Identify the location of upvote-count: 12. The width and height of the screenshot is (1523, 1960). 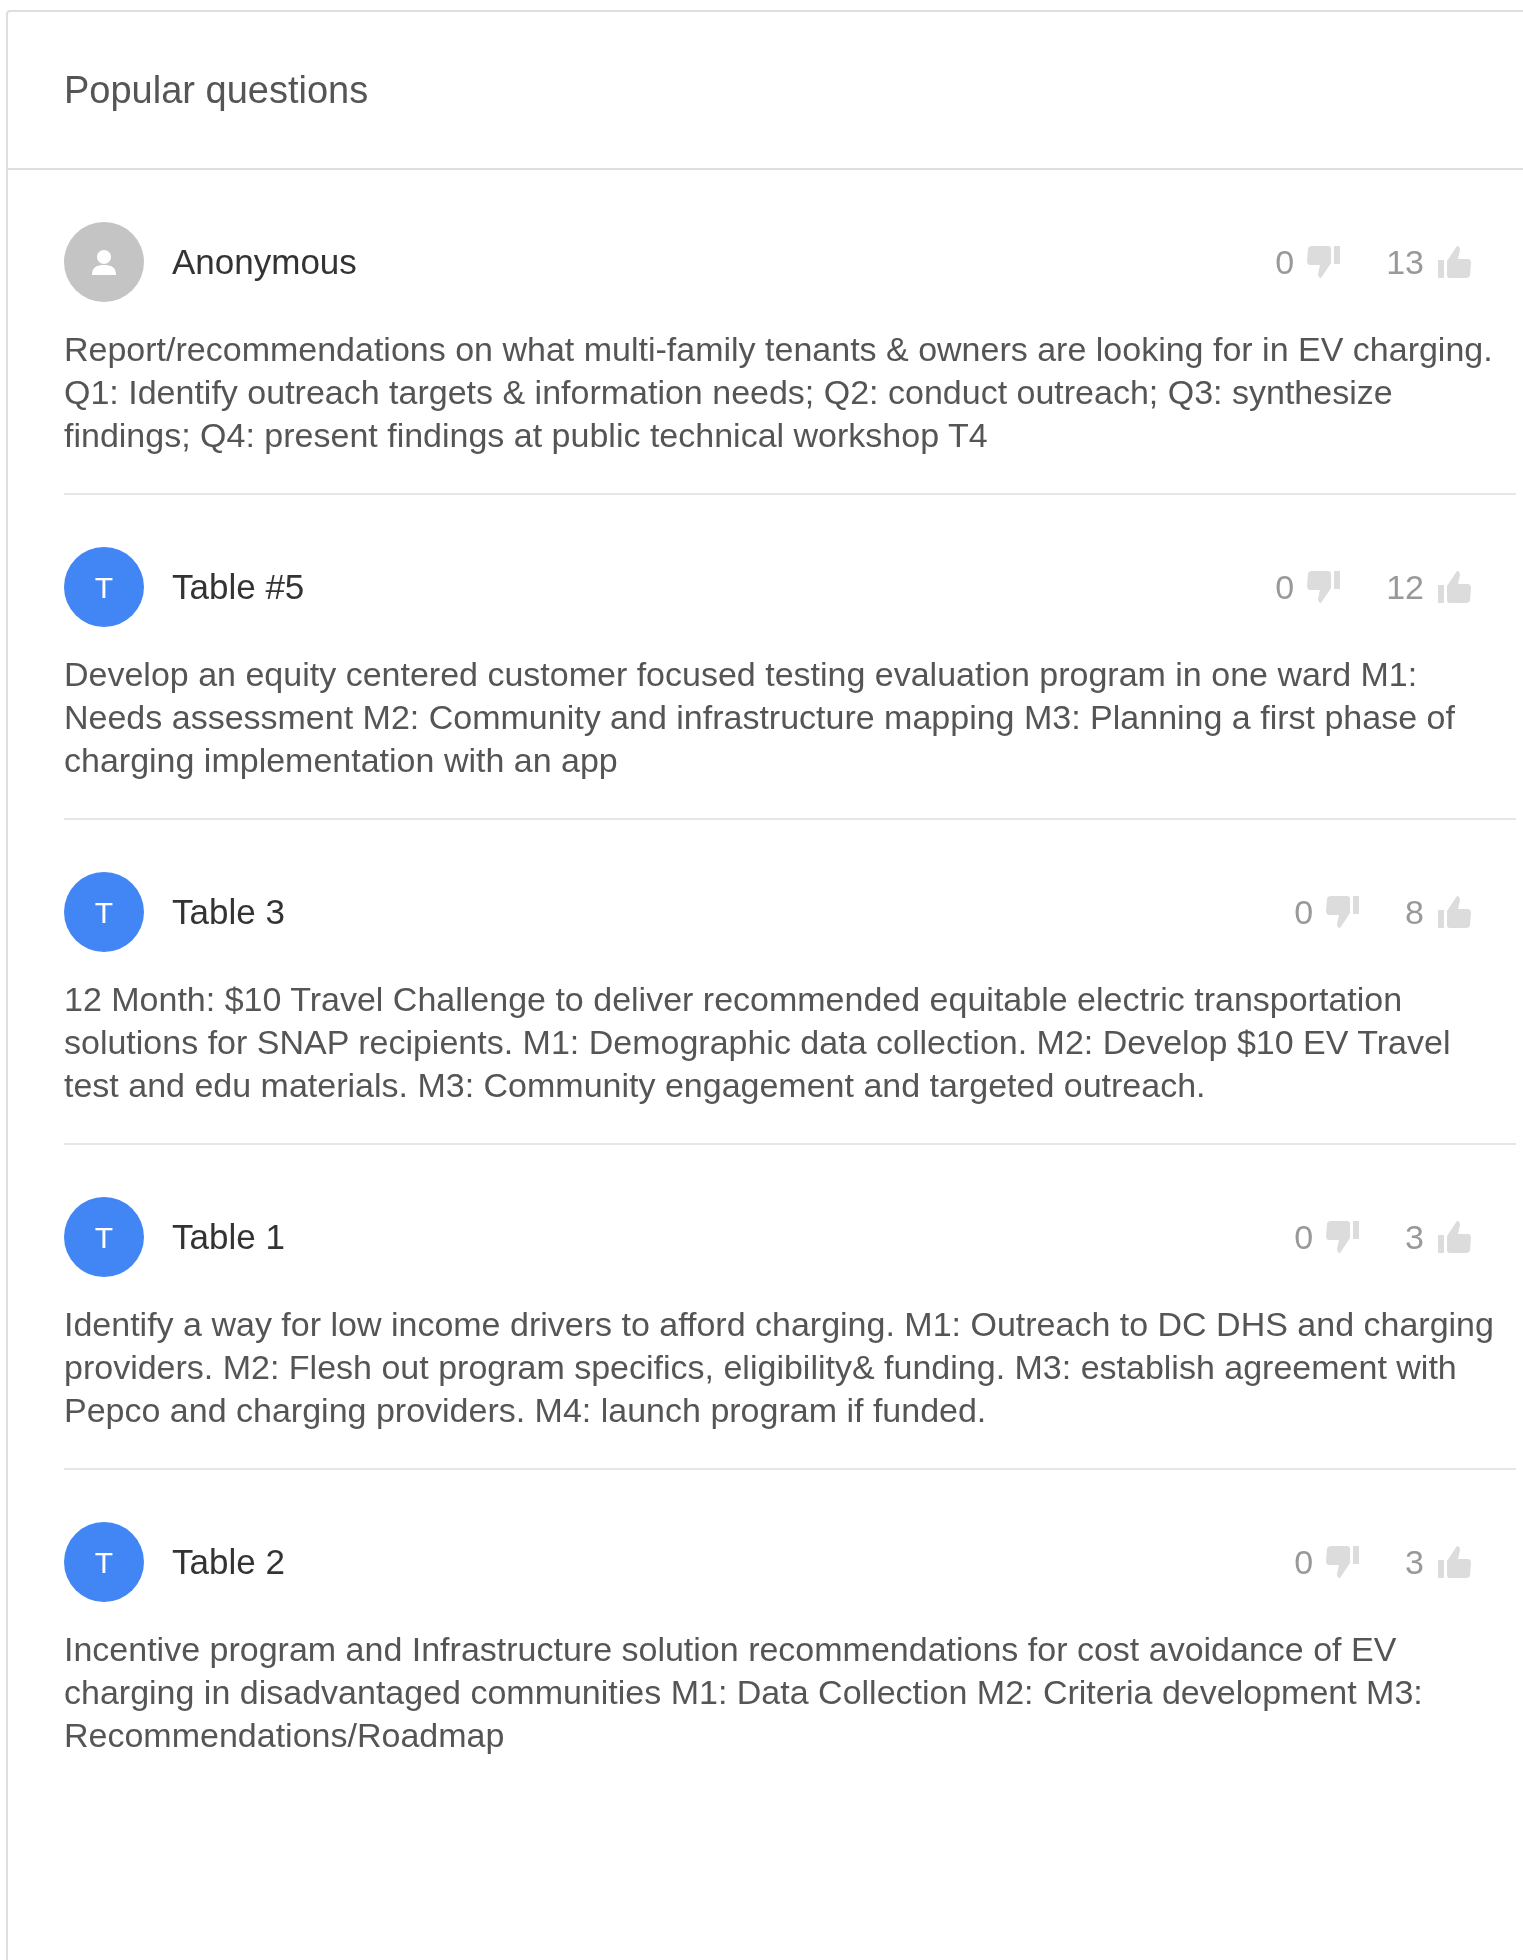
(1405, 587).